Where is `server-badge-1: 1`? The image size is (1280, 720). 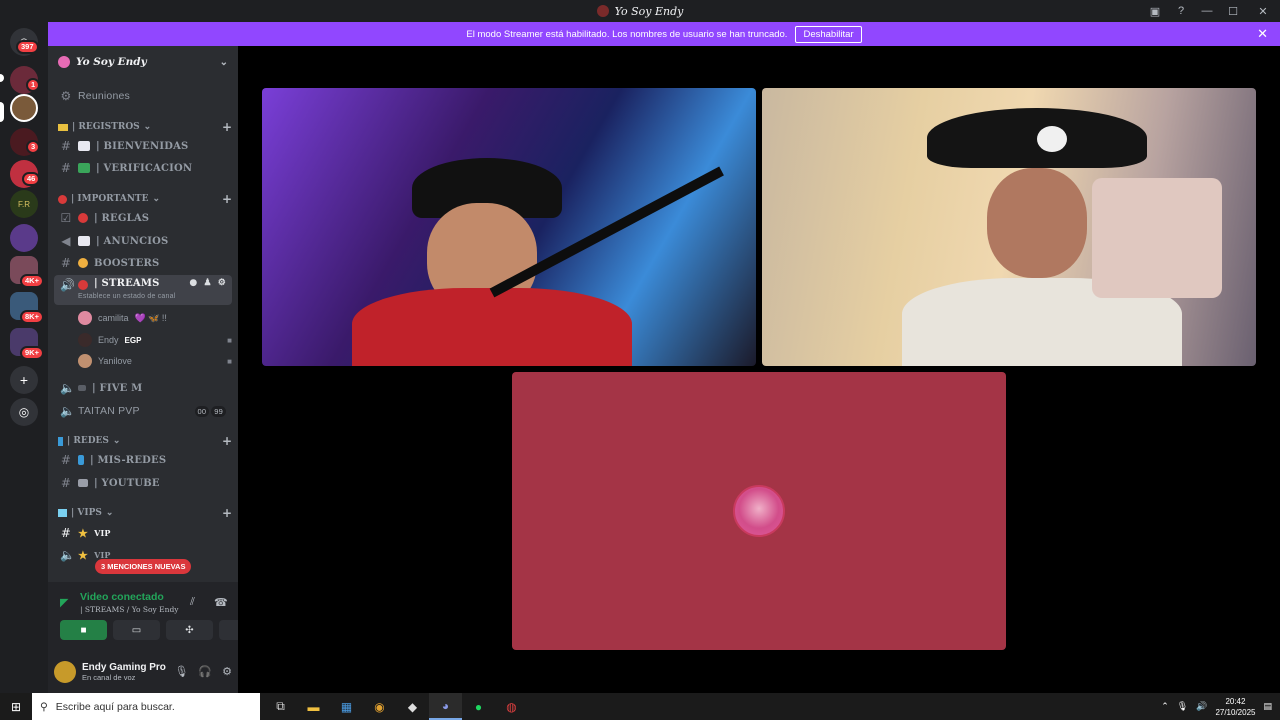 server-badge-1: 1 is located at coordinates (33, 85).